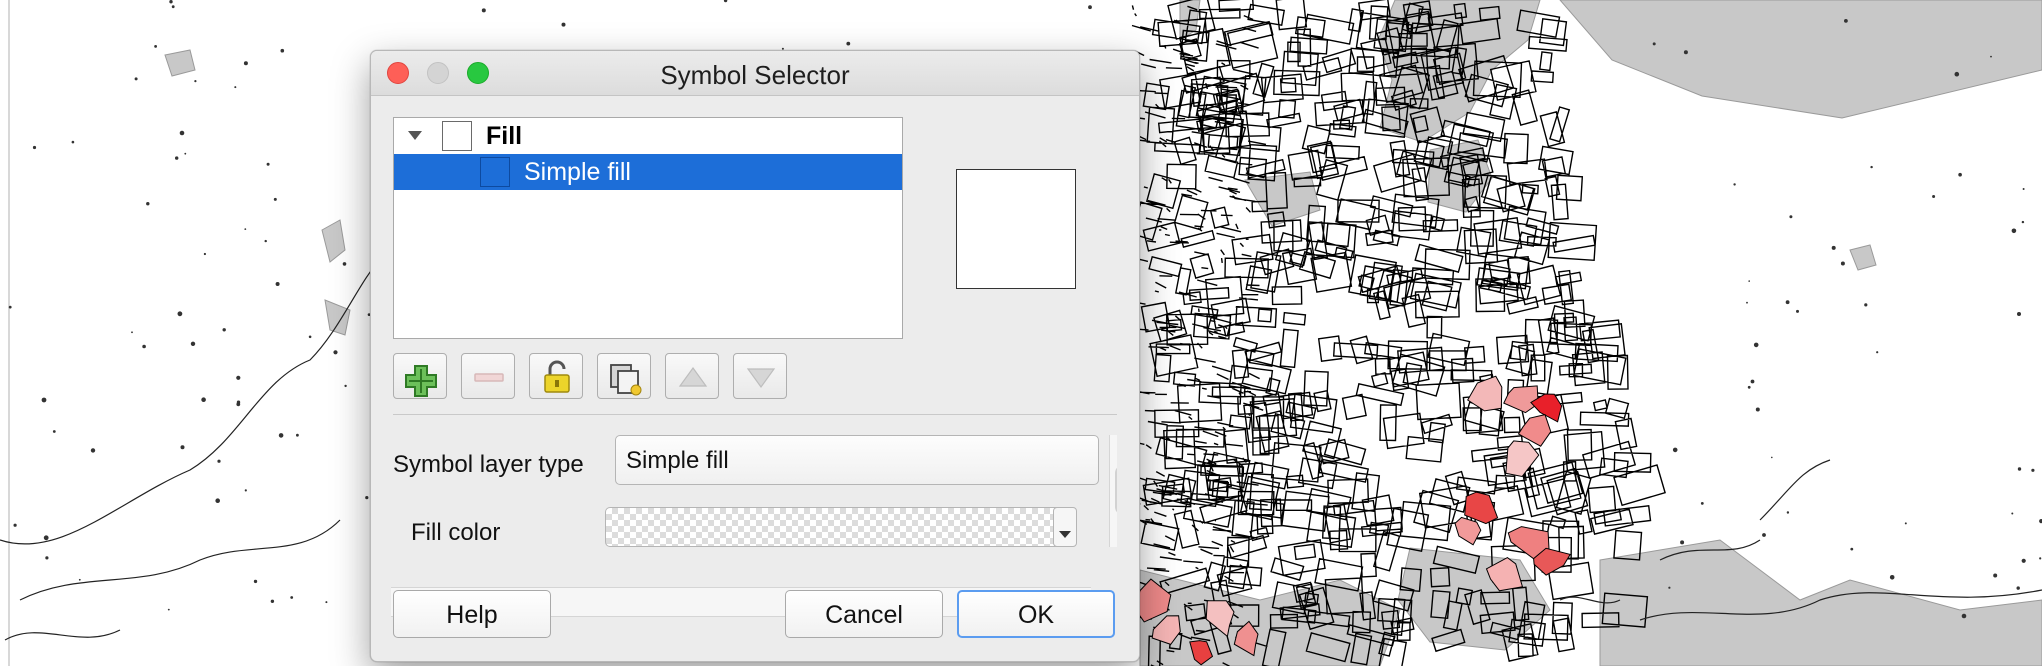 The width and height of the screenshot is (2042, 666). I want to click on add-layer-button, so click(420, 376).